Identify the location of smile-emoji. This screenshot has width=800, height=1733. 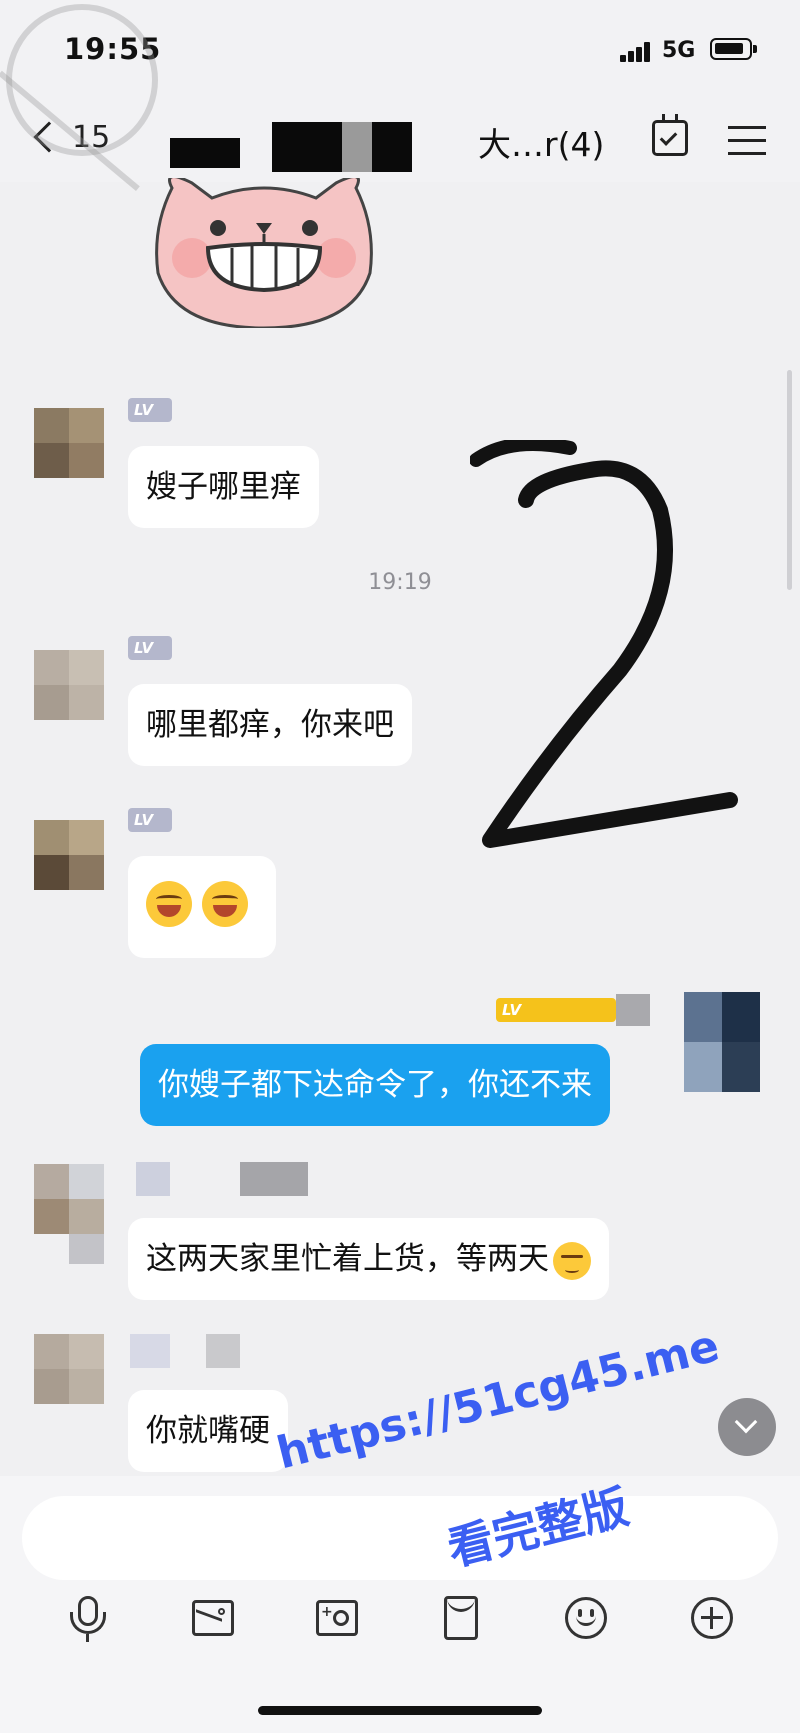
(572, 1260).